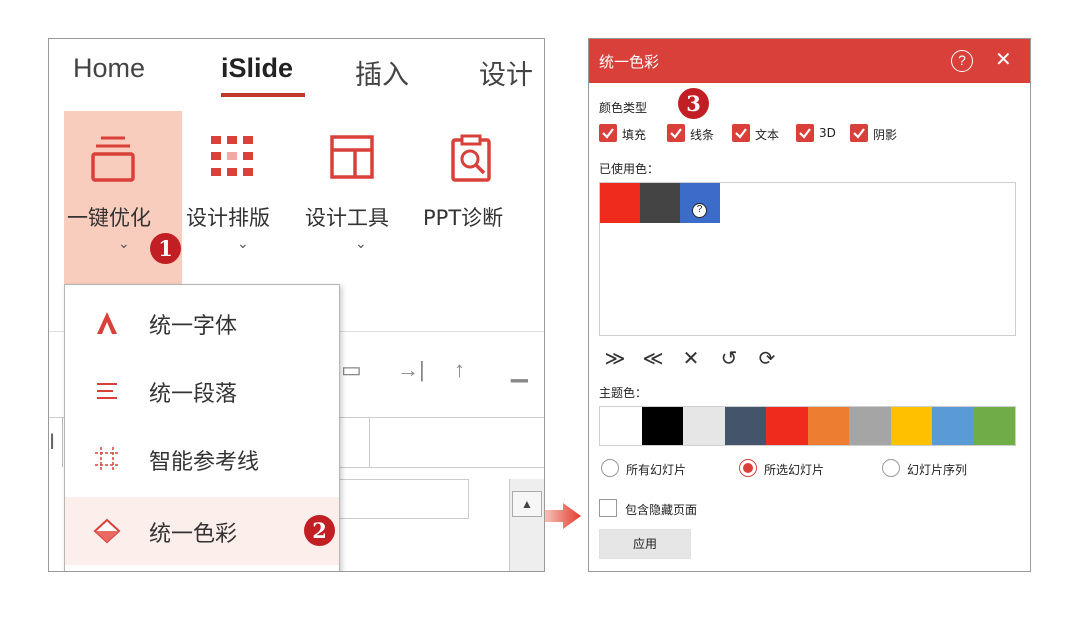 This screenshot has width=1080, height=621. I want to click on menu-item-label: 统一字体, so click(193, 326).